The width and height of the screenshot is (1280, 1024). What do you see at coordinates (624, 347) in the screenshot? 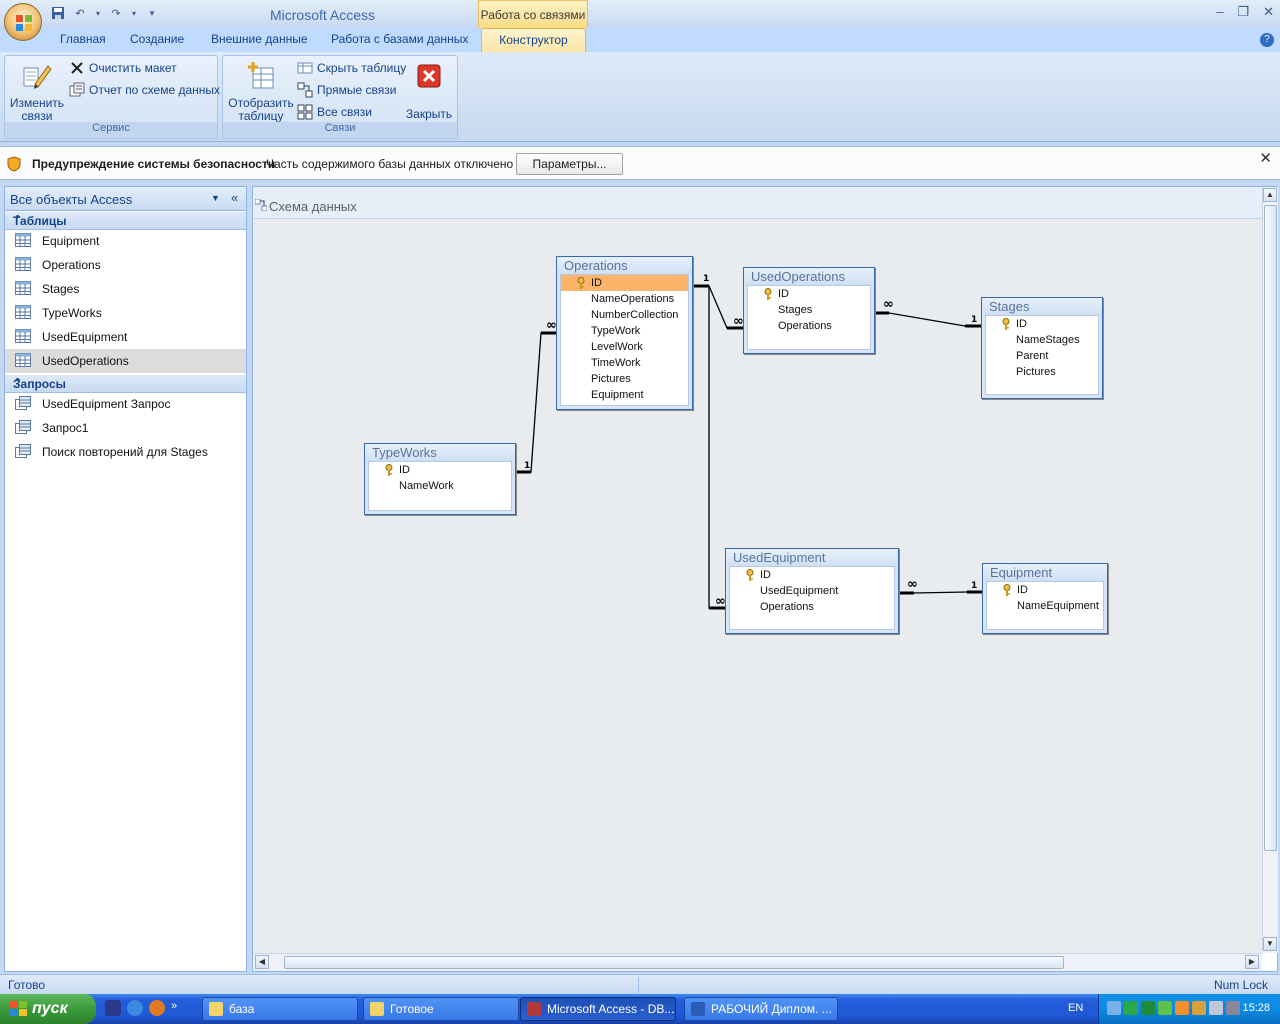
I see `diagram-field: LevelWork` at bounding box center [624, 347].